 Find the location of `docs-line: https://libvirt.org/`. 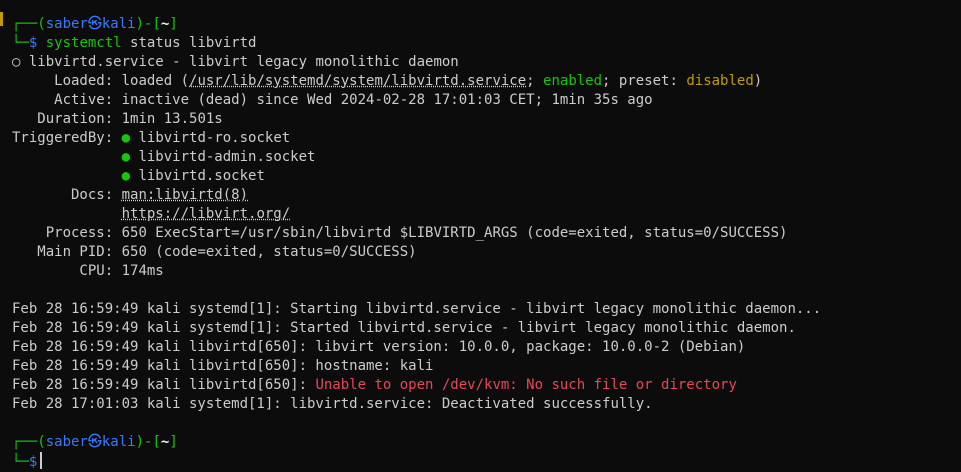

docs-line: https://libvirt.org/ is located at coordinates (151, 214).